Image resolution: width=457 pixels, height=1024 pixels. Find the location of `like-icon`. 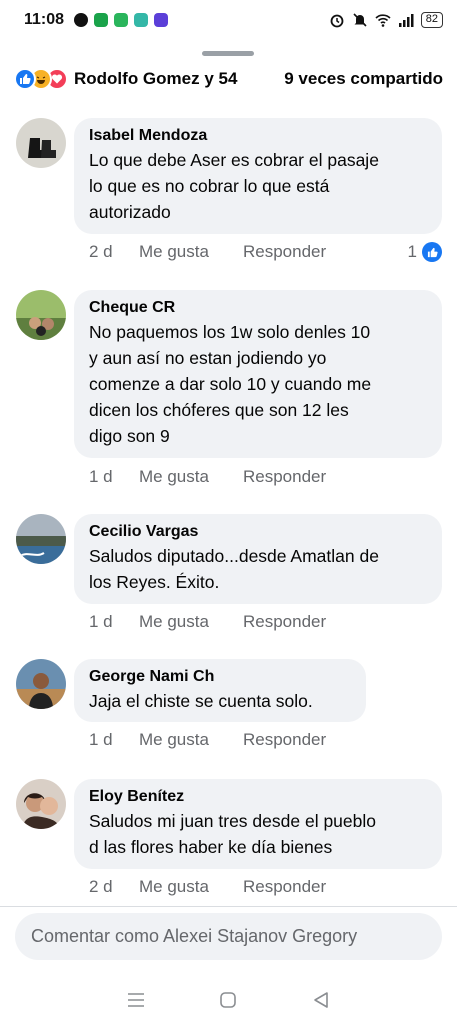

like-icon is located at coordinates (432, 252).